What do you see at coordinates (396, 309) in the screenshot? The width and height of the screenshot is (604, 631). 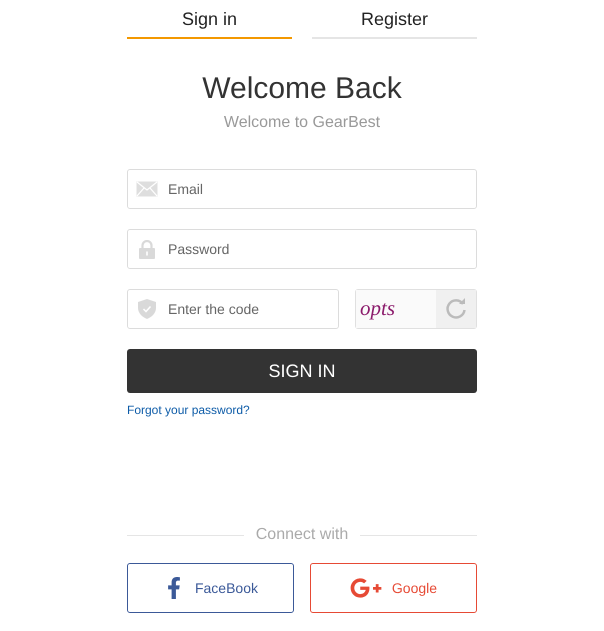 I see `captcha-image: opts` at bounding box center [396, 309].